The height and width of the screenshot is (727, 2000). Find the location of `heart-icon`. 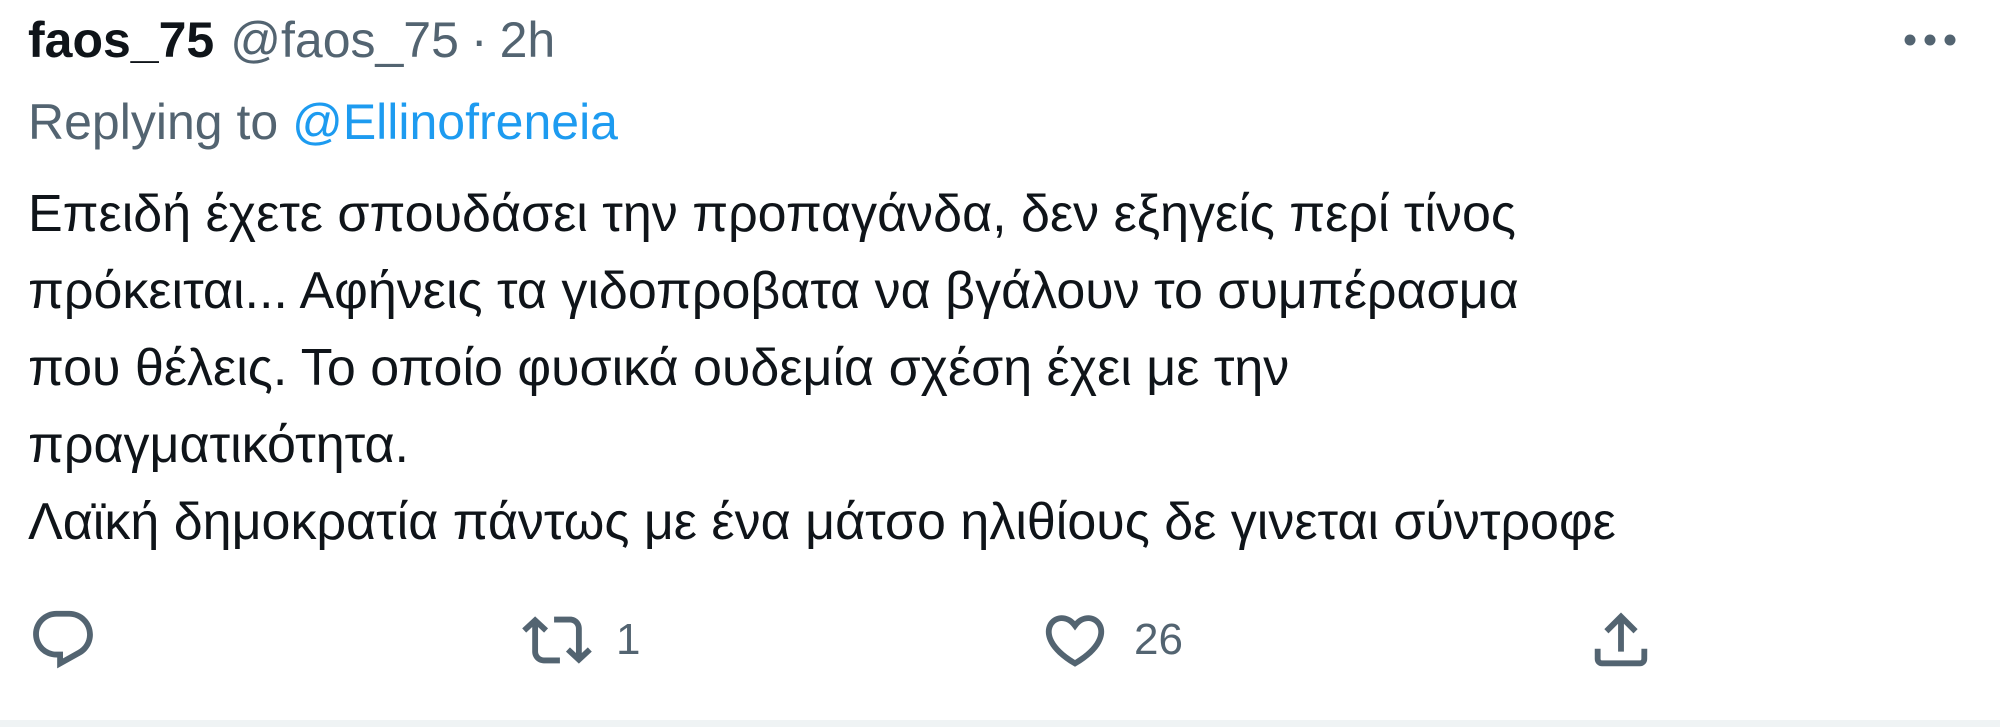

heart-icon is located at coordinates (1075, 641).